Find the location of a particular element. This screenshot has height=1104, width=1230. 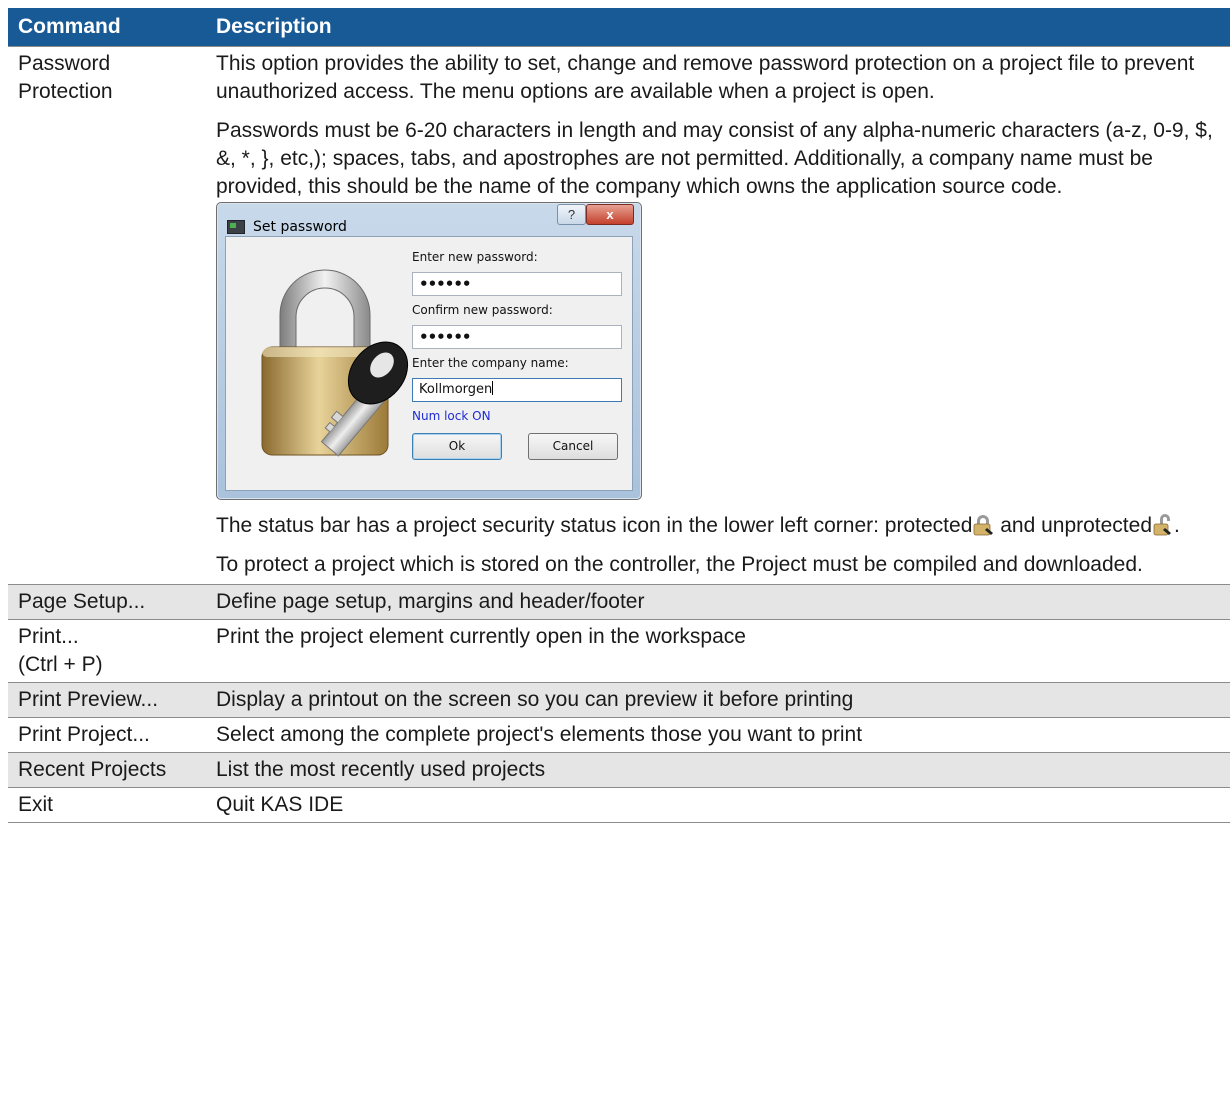

company-name-field: Kollmorgen is located at coordinates (517, 390).